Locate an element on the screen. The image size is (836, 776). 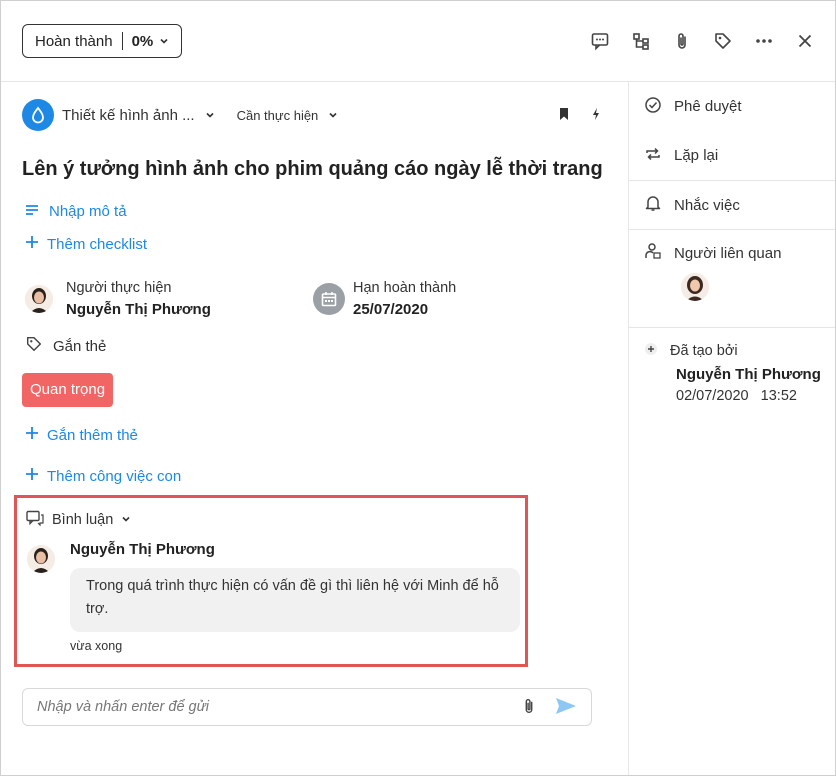
add-tag-link: Gắn thêm thẻ is located at coordinates (81, 435).